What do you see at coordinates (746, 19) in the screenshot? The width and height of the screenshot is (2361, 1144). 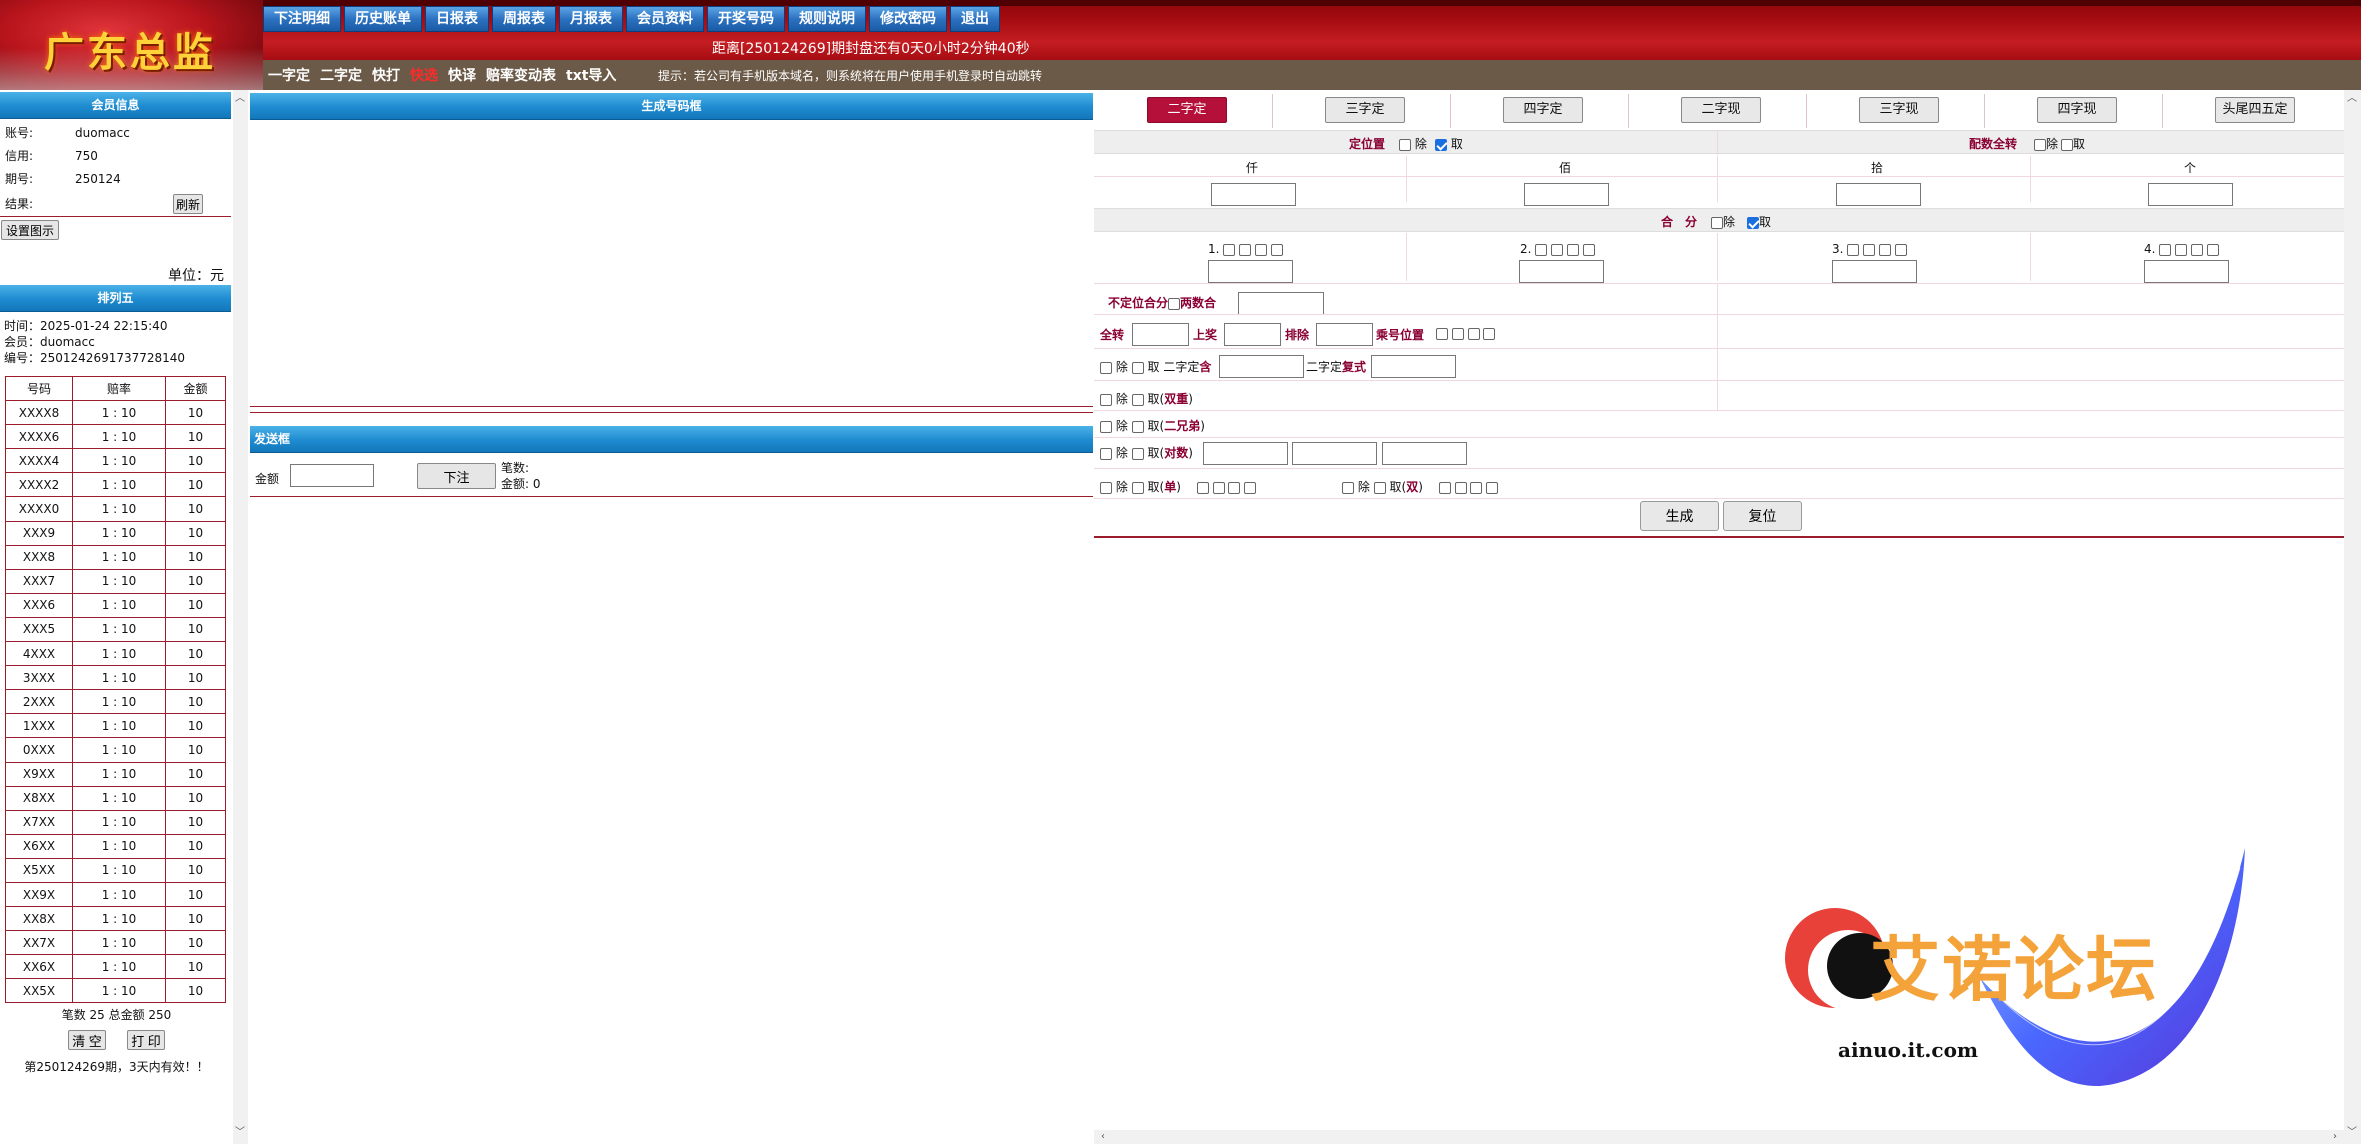 I see `nav-draw-results: 开奖号码` at bounding box center [746, 19].